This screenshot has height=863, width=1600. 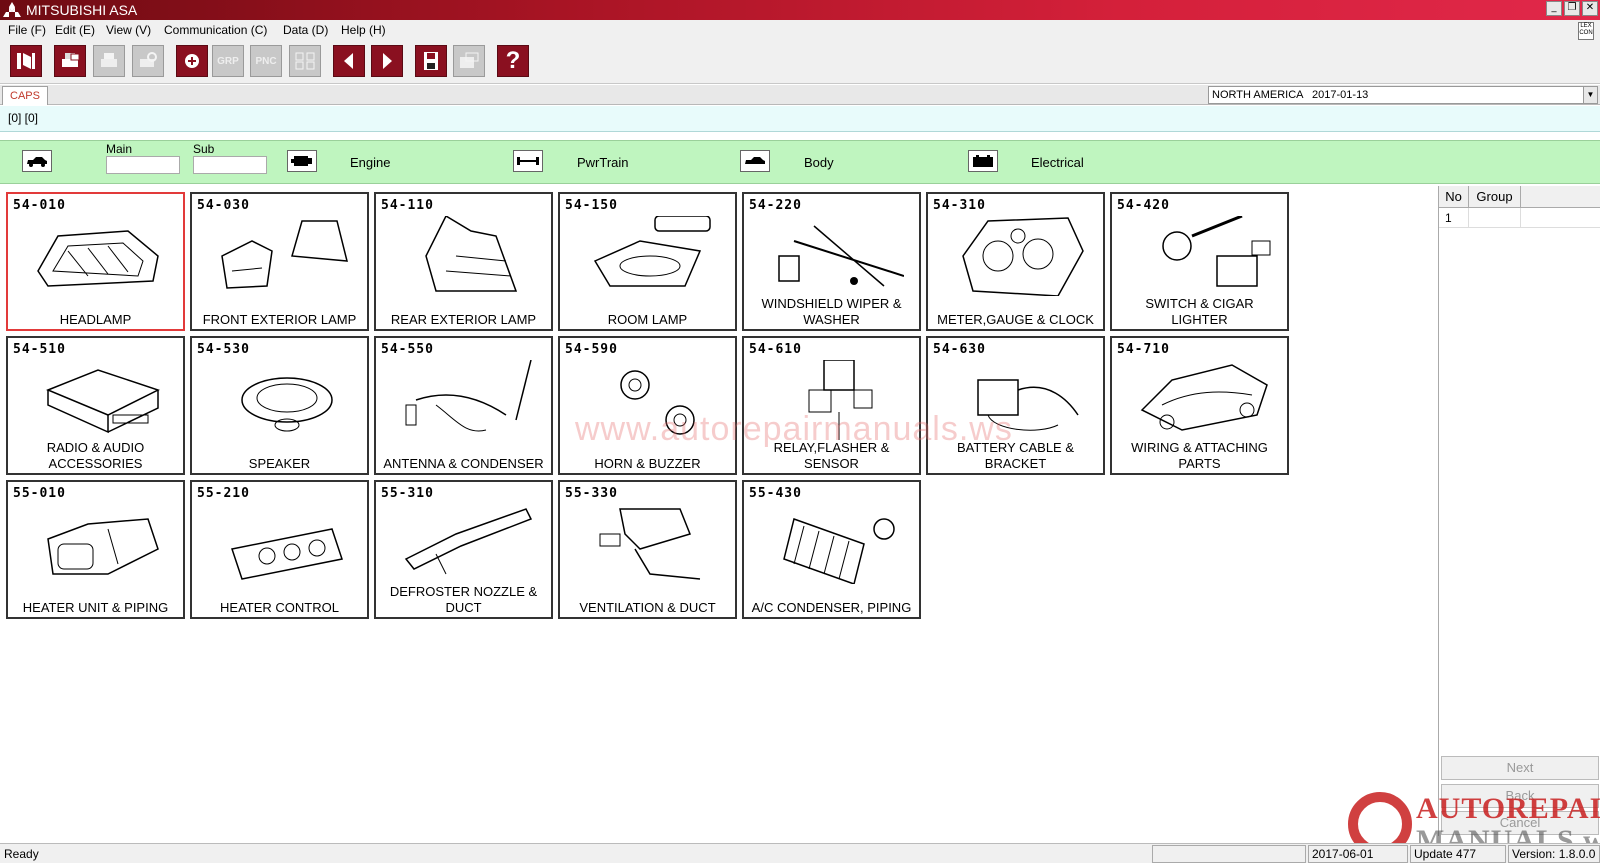 I want to click on toolbar: GRP PNC ?, so click(x=800, y=62).